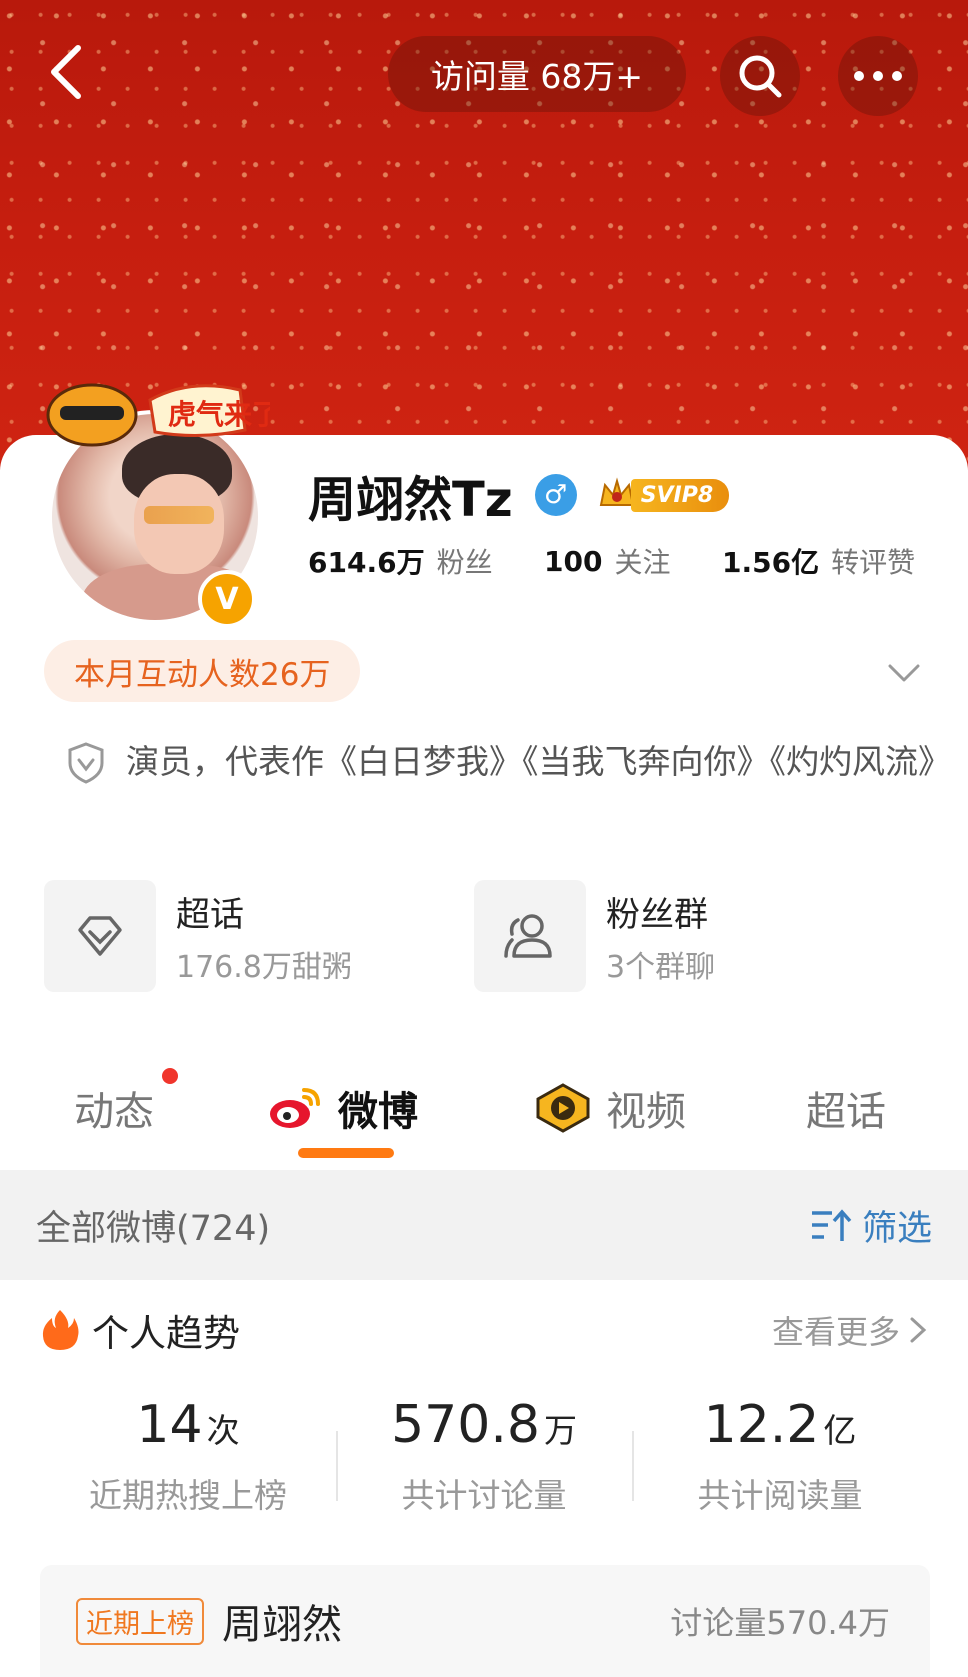  I want to click on avatar-container: 虎气来了 V, so click(155, 499).